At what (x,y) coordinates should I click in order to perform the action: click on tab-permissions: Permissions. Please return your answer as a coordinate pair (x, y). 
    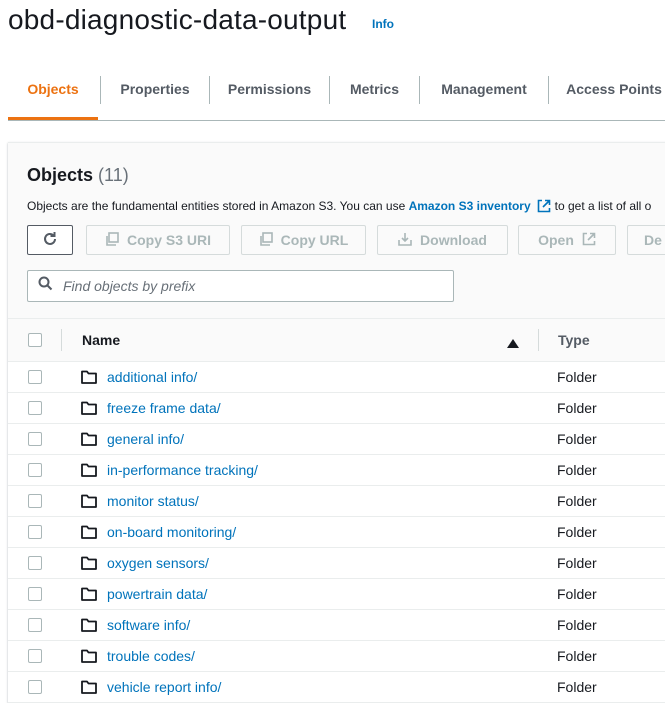
    Looking at the image, I should click on (269, 89).